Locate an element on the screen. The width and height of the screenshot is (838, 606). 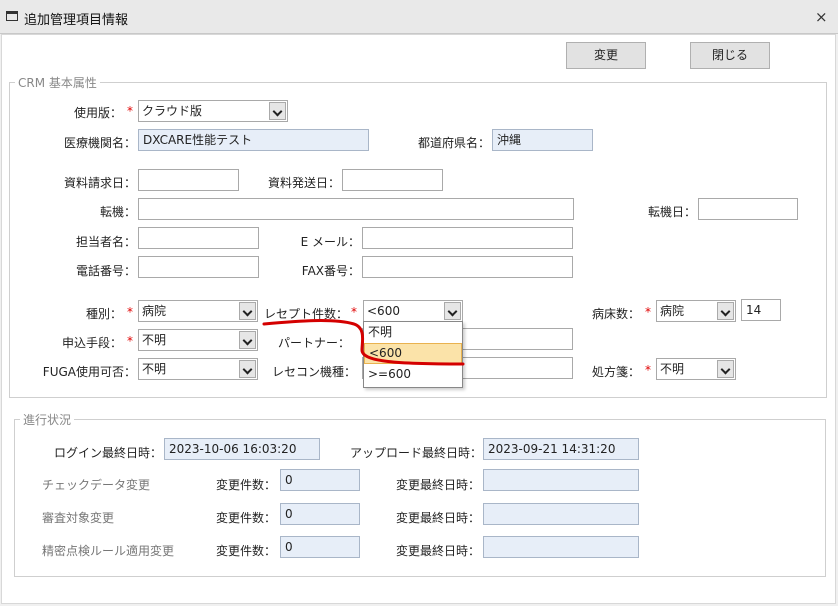
fuga-value: 不明 is located at coordinates (154, 369).